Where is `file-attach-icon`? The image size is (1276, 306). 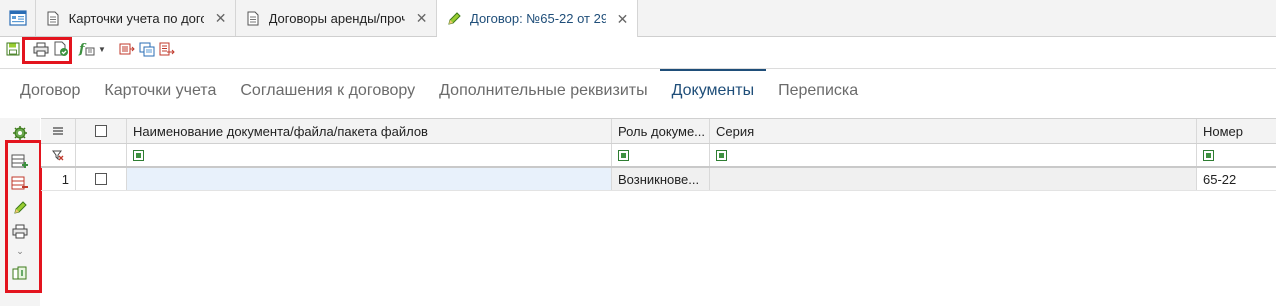
file-attach-icon is located at coordinates (19, 273).